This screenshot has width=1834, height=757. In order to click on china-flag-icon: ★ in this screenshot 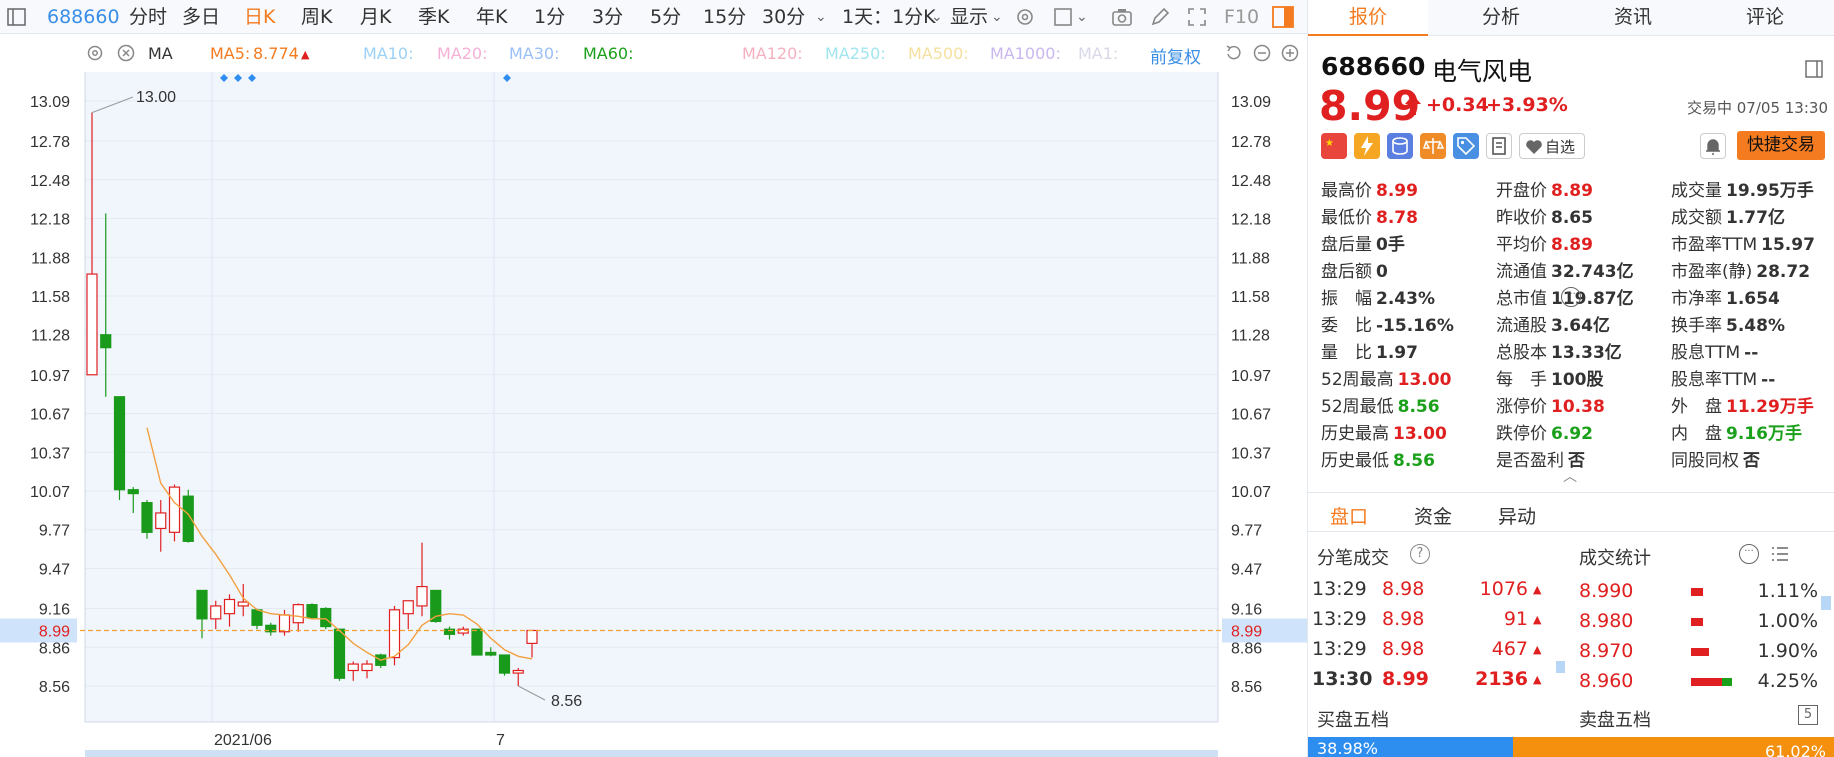, I will do `click(1334, 146)`.